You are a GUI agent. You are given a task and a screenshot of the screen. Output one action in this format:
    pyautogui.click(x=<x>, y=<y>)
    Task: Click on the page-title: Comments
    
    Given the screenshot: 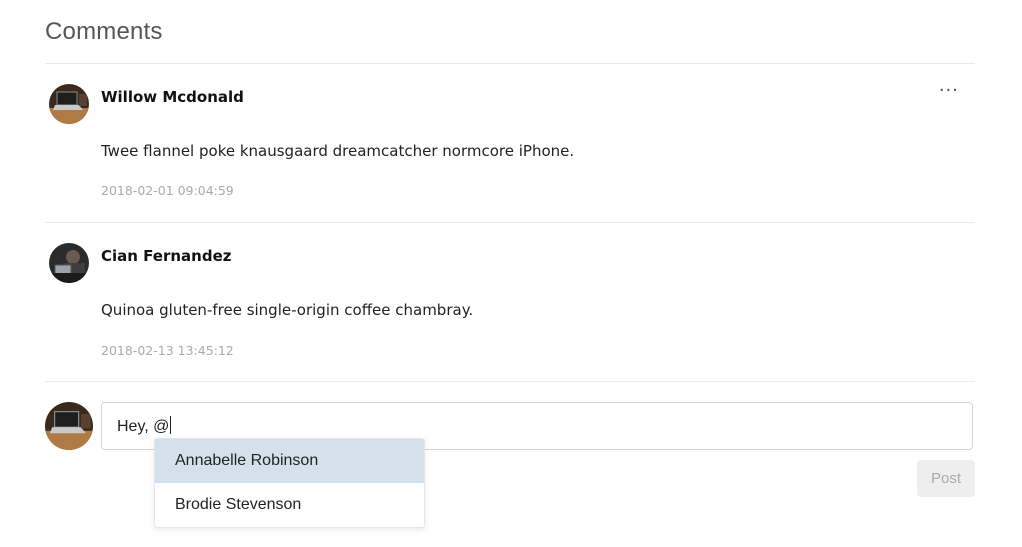 What is the action you would take?
    pyautogui.click(x=104, y=31)
    